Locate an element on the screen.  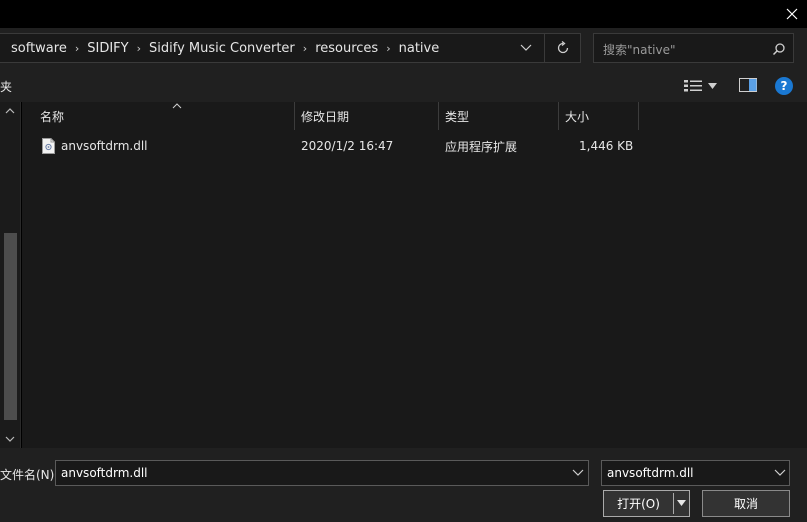
open-button: 打开(O) is located at coordinates (646, 503).